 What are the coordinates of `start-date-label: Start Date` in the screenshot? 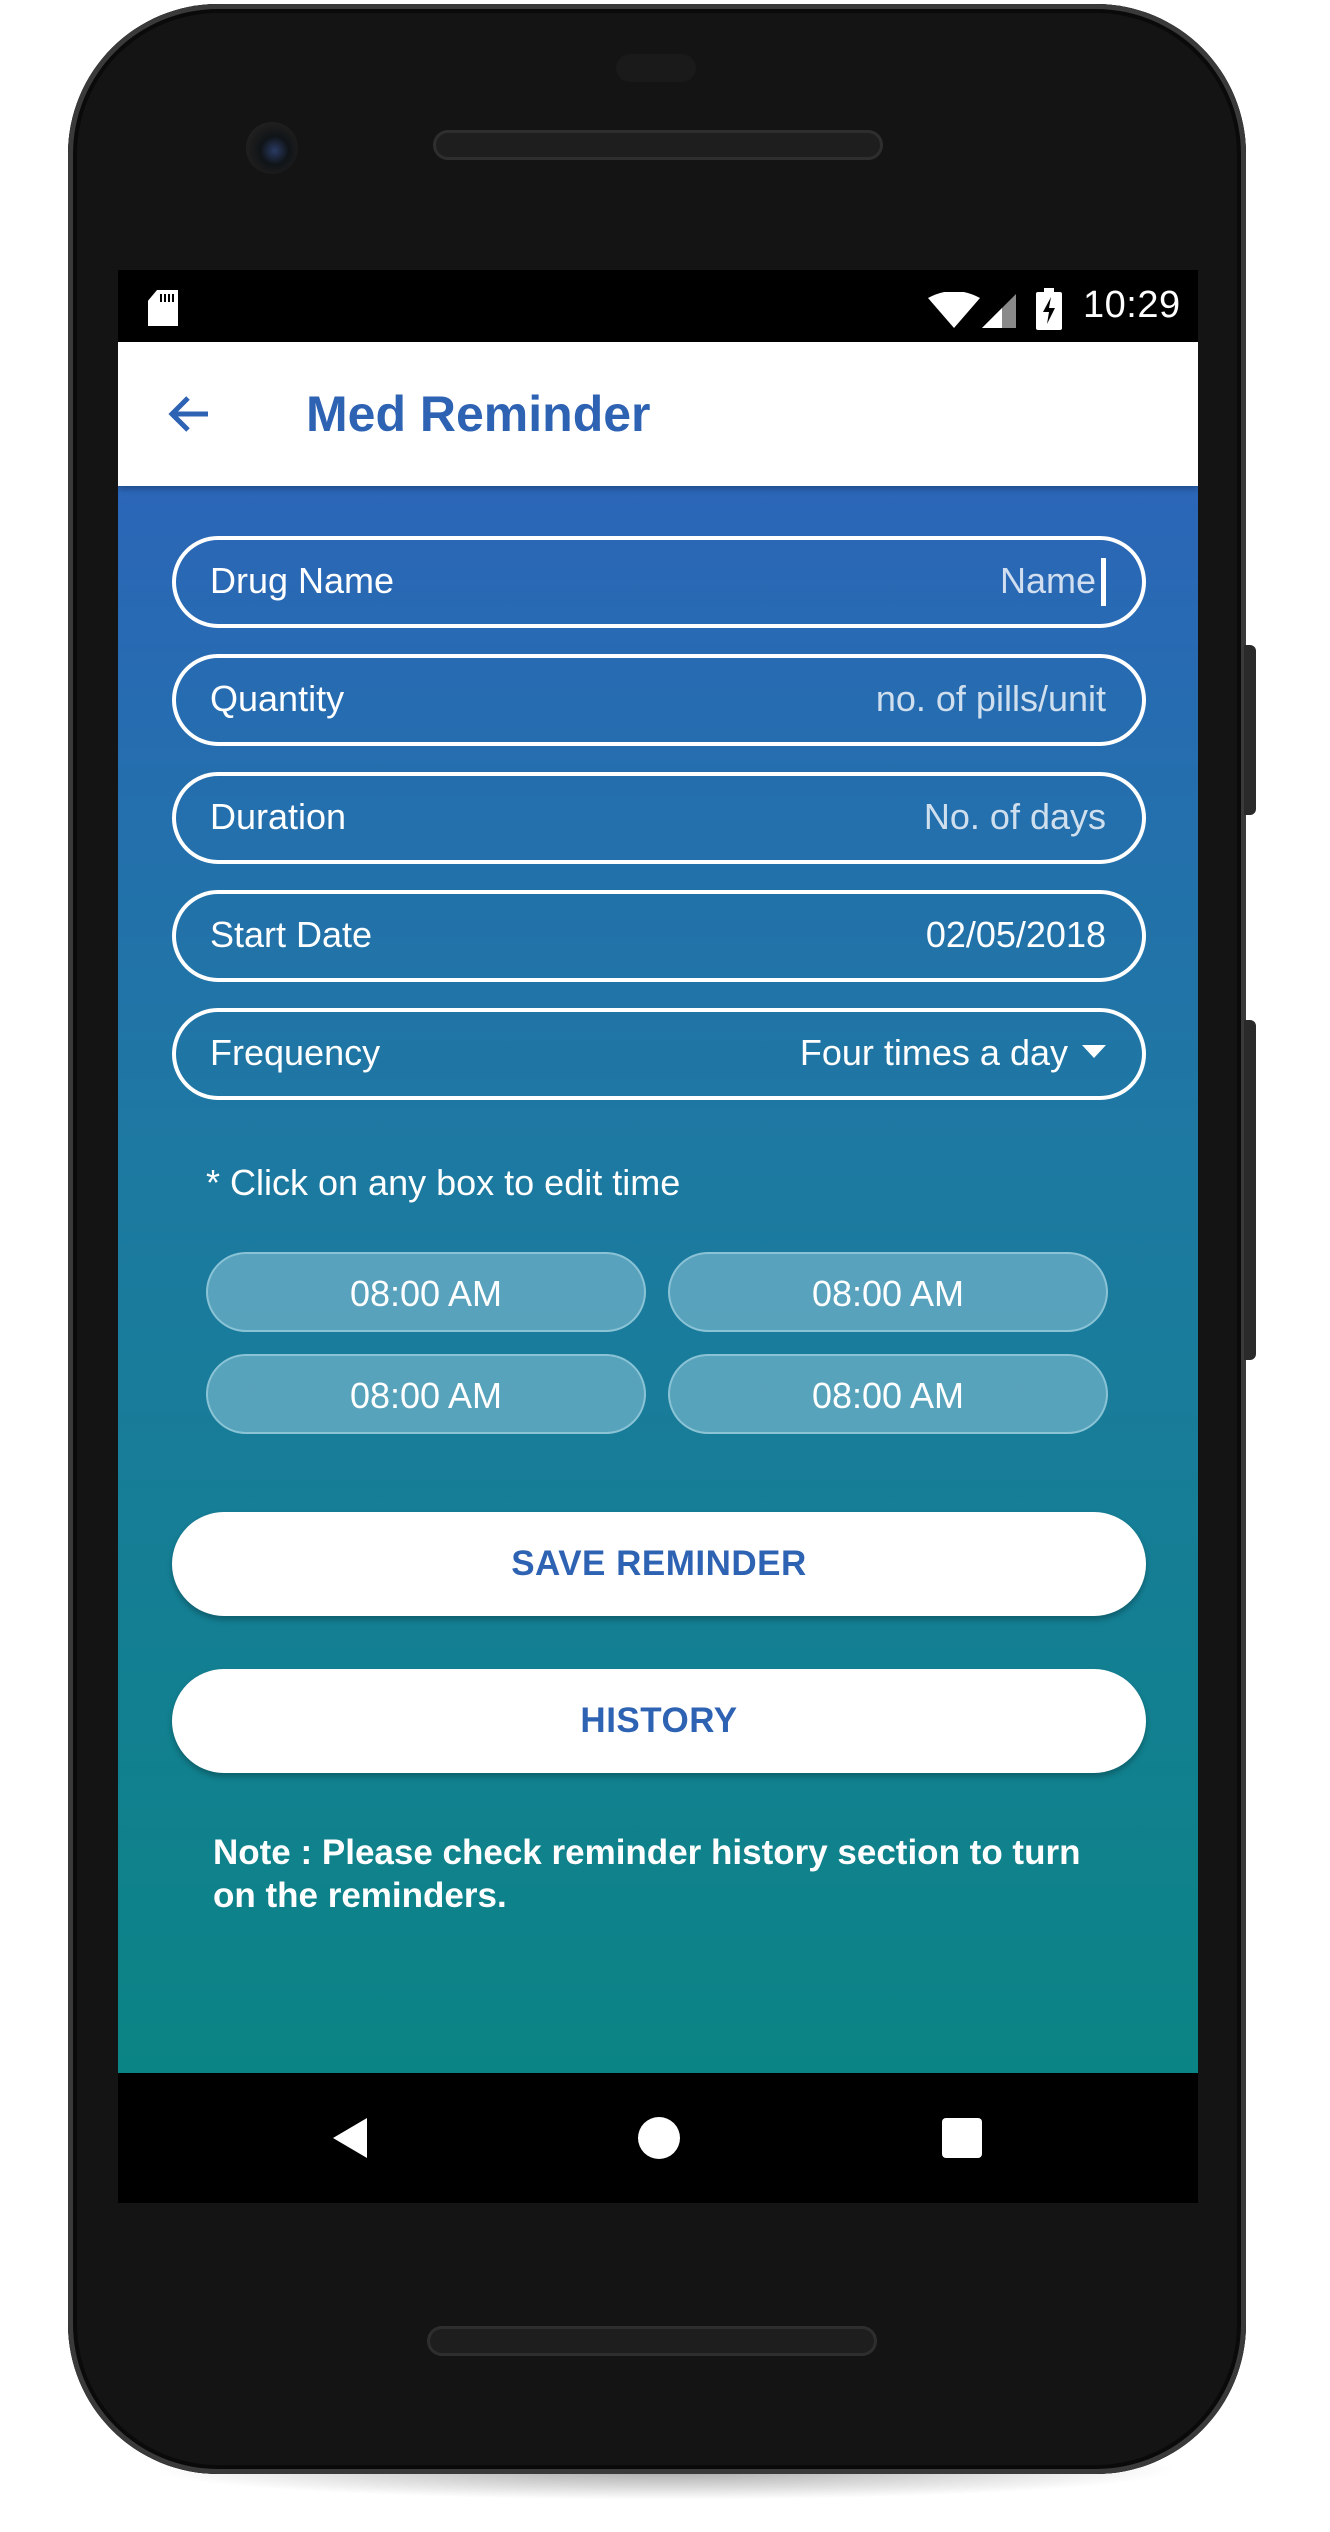 It's located at (291, 934).